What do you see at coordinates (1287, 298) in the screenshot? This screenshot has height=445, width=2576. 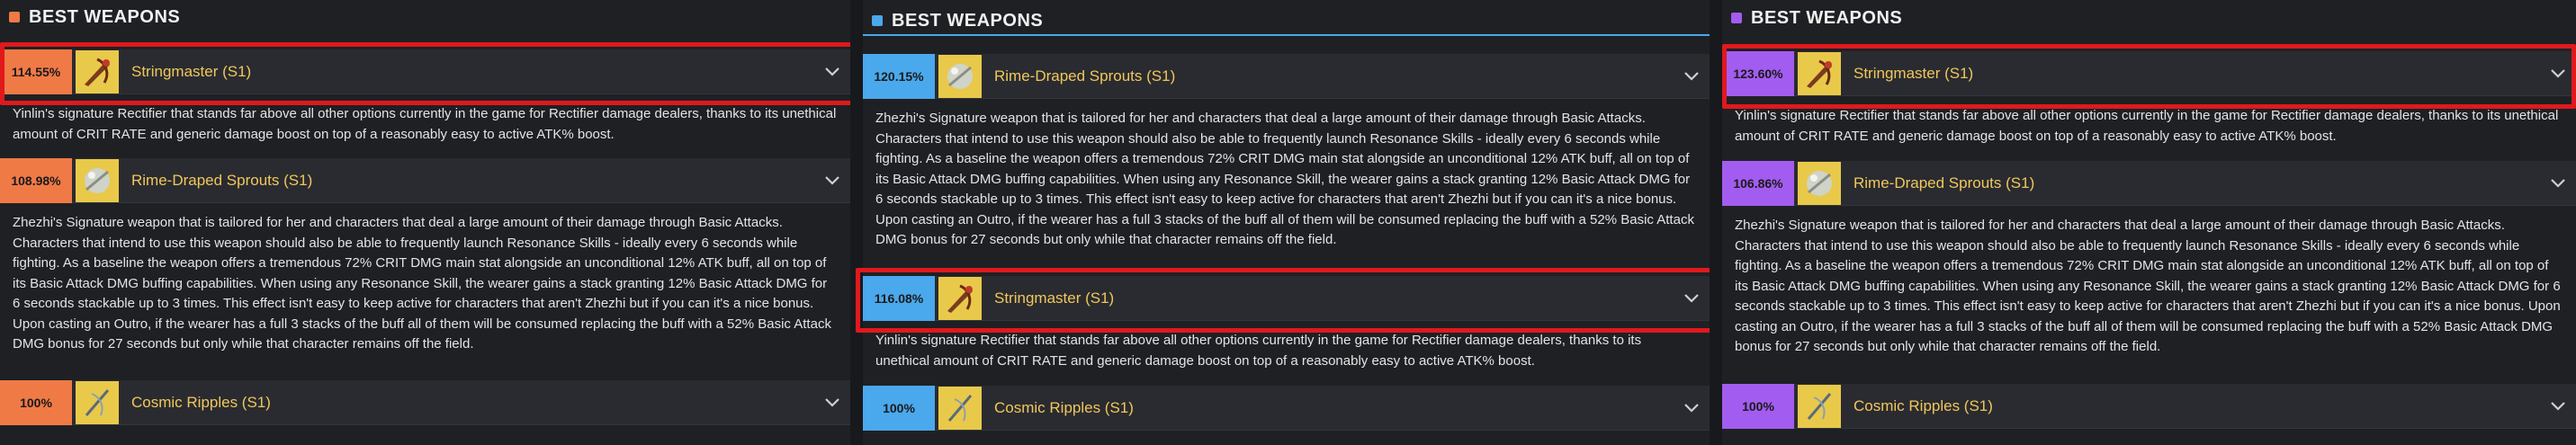 I see `weapon-row-stringmaster: 116.08% Stringmaster (S1)` at bounding box center [1287, 298].